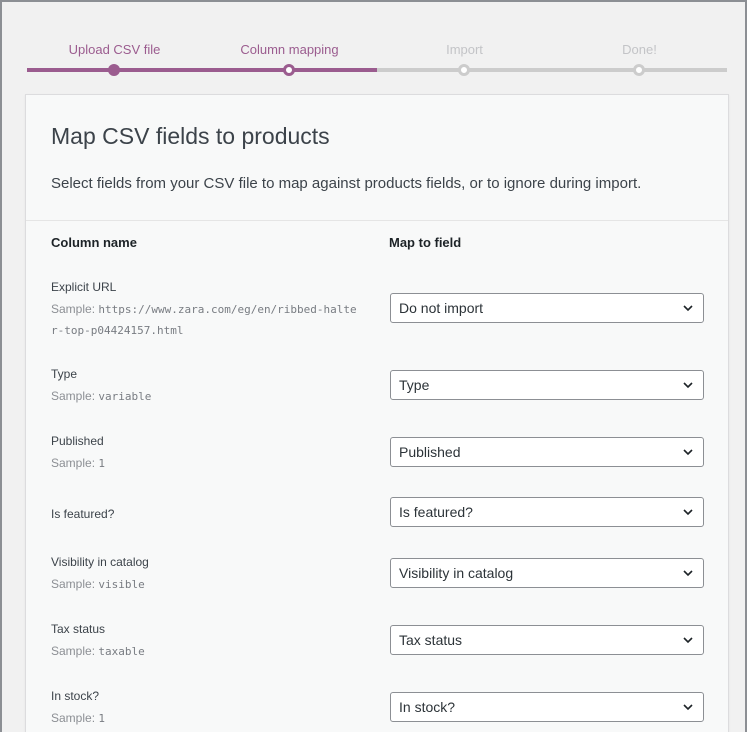  Describe the element at coordinates (64, 374) in the screenshot. I see `column-name: Type` at that location.